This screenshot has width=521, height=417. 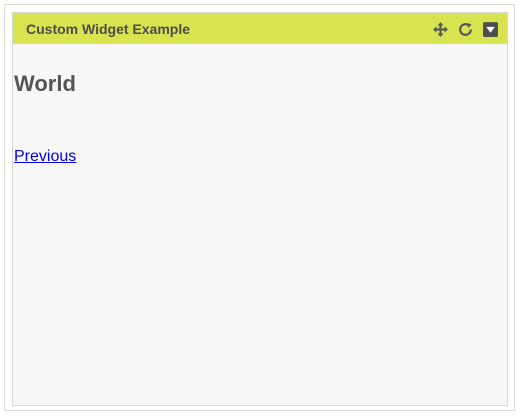 What do you see at coordinates (490, 29) in the screenshot?
I see `collapse-icon` at bounding box center [490, 29].